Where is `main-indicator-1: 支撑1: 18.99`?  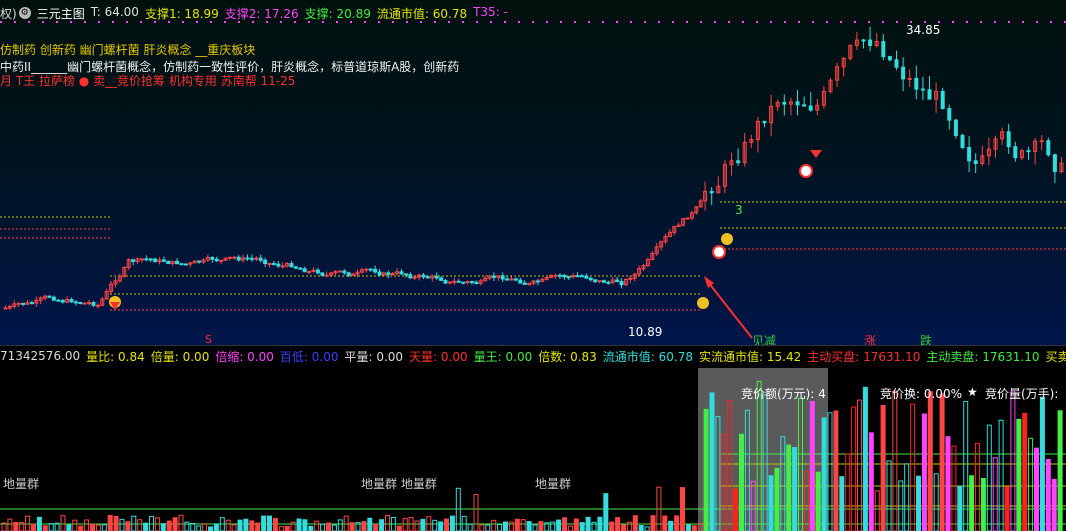
main-indicator-1: 支撑1: 18.99 is located at coordinates (181, 13).